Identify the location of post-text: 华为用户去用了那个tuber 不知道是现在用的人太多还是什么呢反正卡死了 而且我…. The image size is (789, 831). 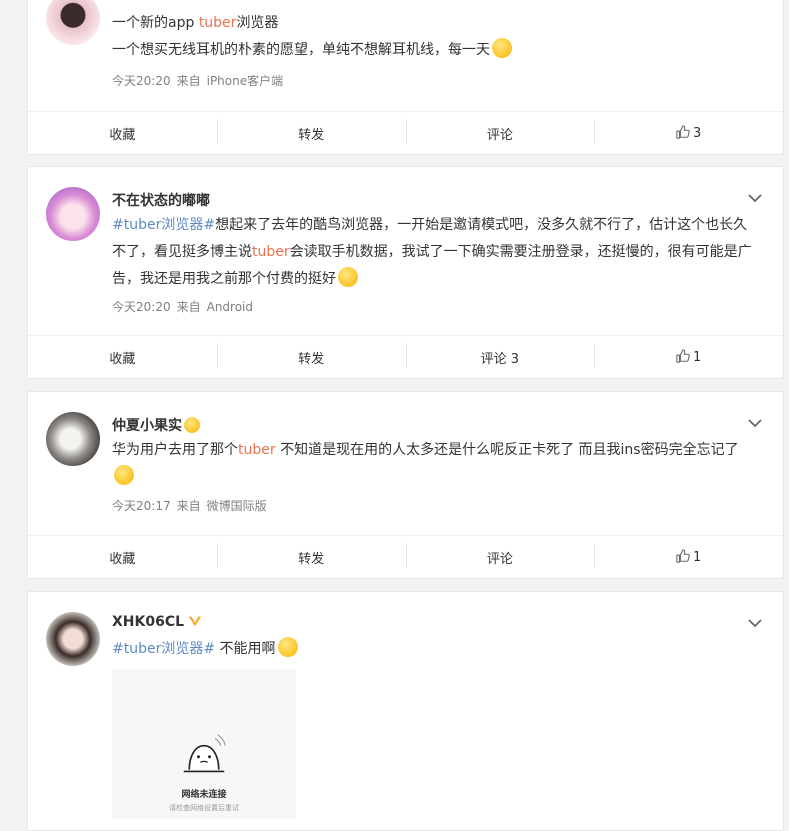
(432, 464).